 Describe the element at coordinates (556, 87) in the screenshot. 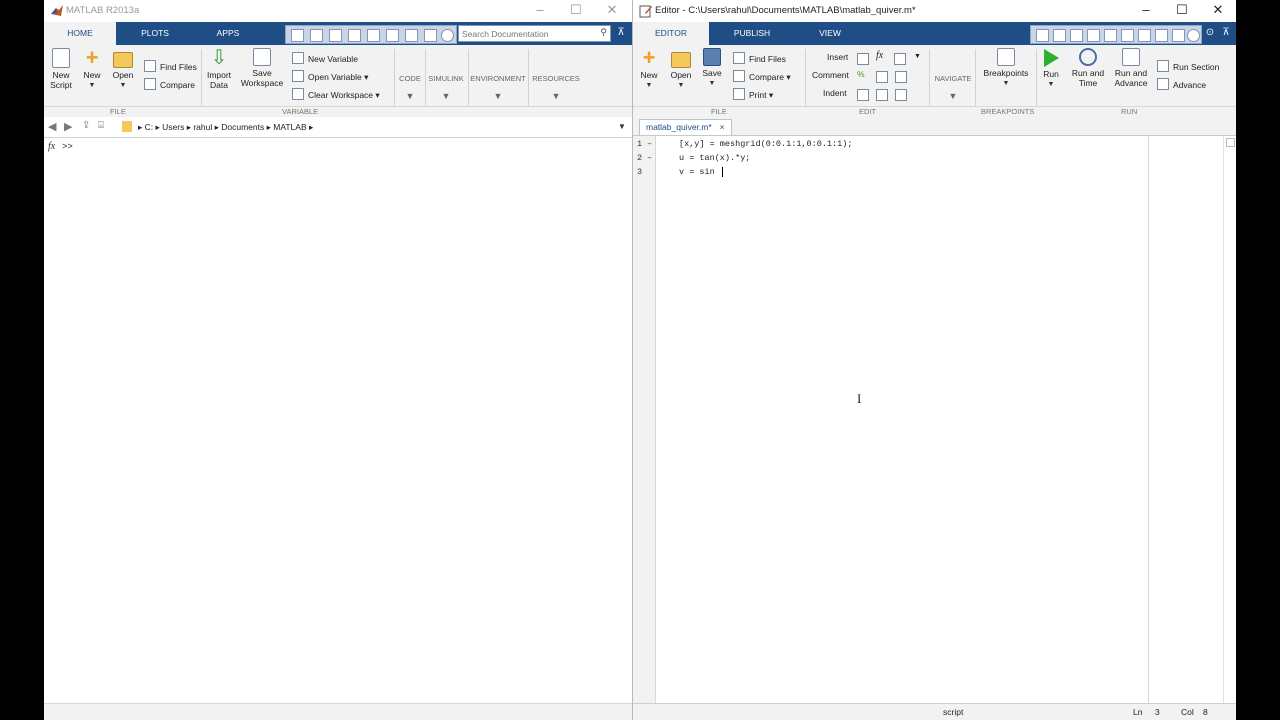

I see `section-resources: RESOURCES ▼` at that location.